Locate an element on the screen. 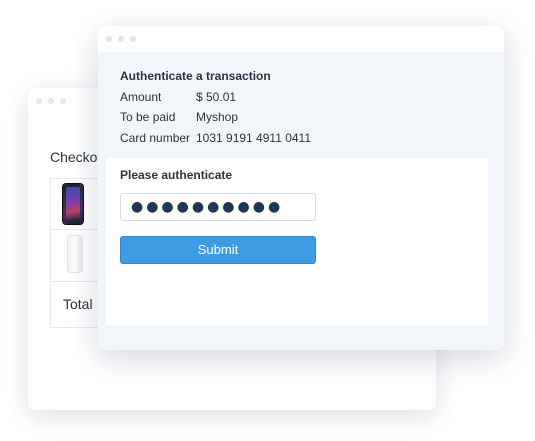 This screenshot has height=441, width=535. payee-row: To be paid Myshop is located at coordinates (179, 117).